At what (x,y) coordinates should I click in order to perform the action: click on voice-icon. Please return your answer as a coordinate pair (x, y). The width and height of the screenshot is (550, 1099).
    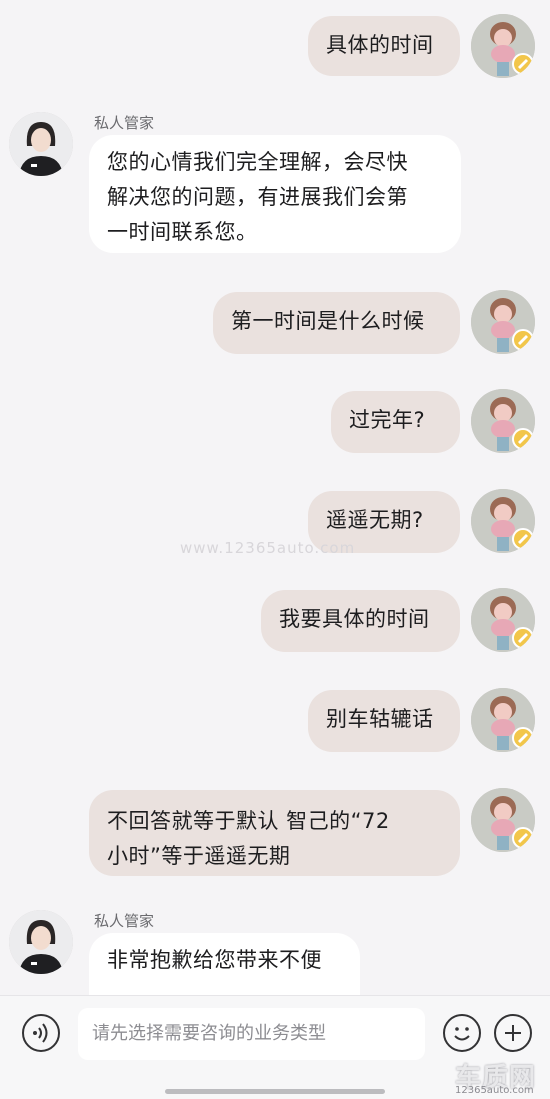
    Looking at the image, I should click on (40, 1033).